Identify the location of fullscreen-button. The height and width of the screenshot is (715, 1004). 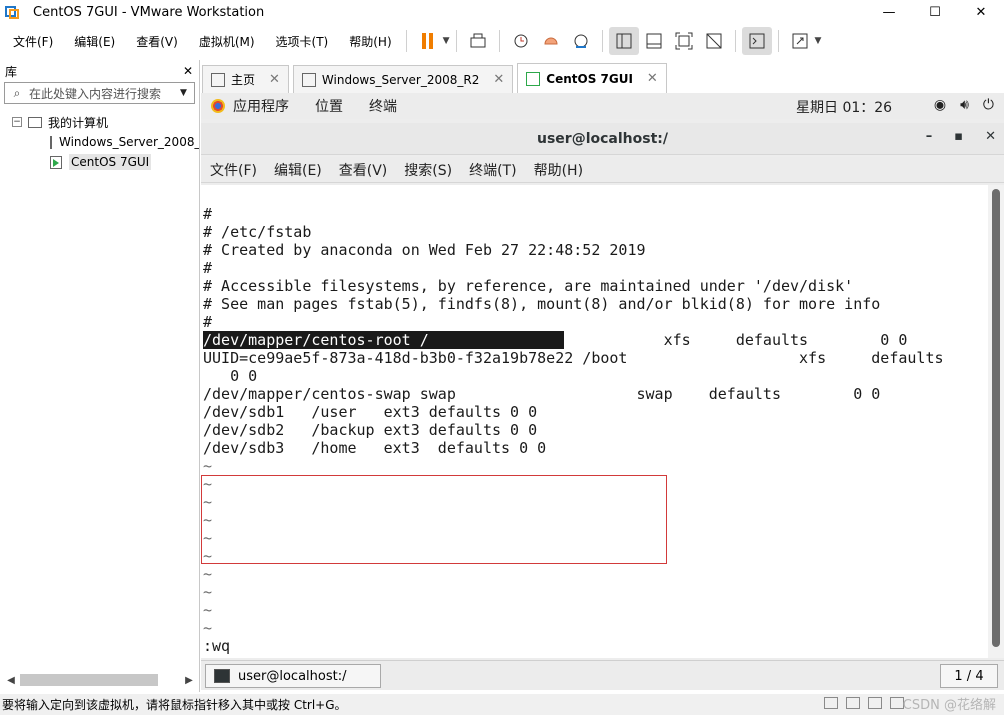
(684, 41).